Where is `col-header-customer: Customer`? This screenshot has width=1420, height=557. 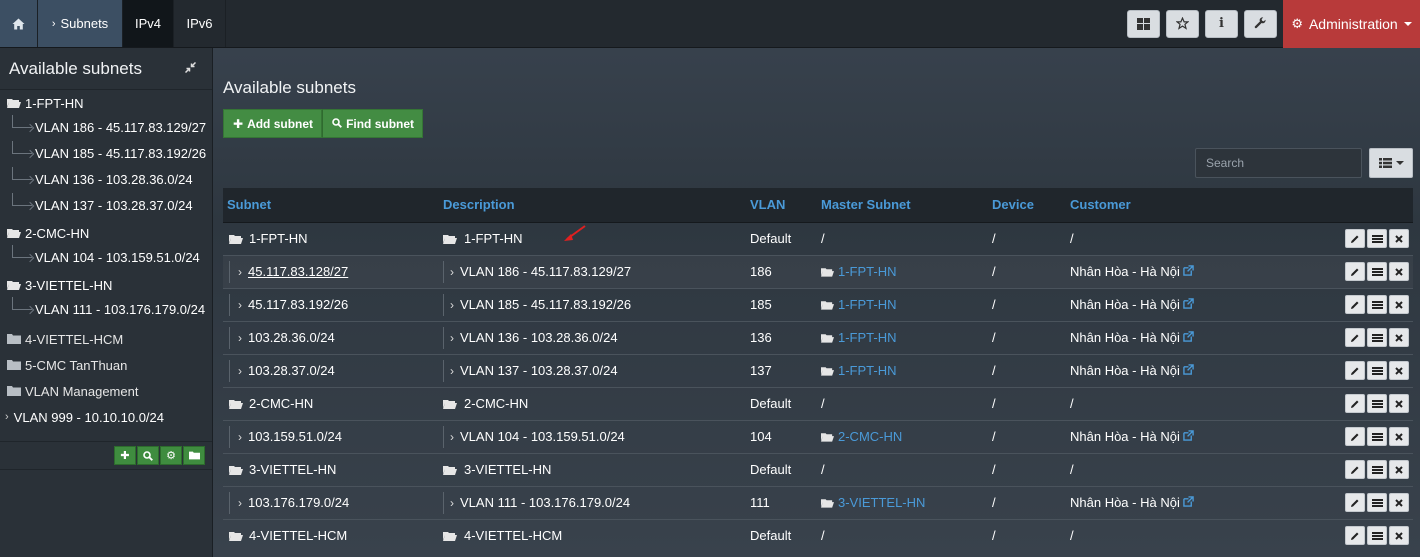 col-header-customer: Customer is located at coordinates (1181, 205).